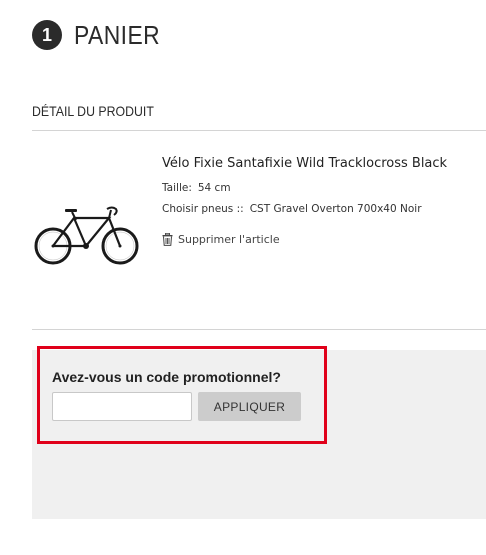  What do you see at coordinates (203, 209) in the screenshot?
I see `tyres-label: Choisir pneus ::` at bounding box center [203, 209].